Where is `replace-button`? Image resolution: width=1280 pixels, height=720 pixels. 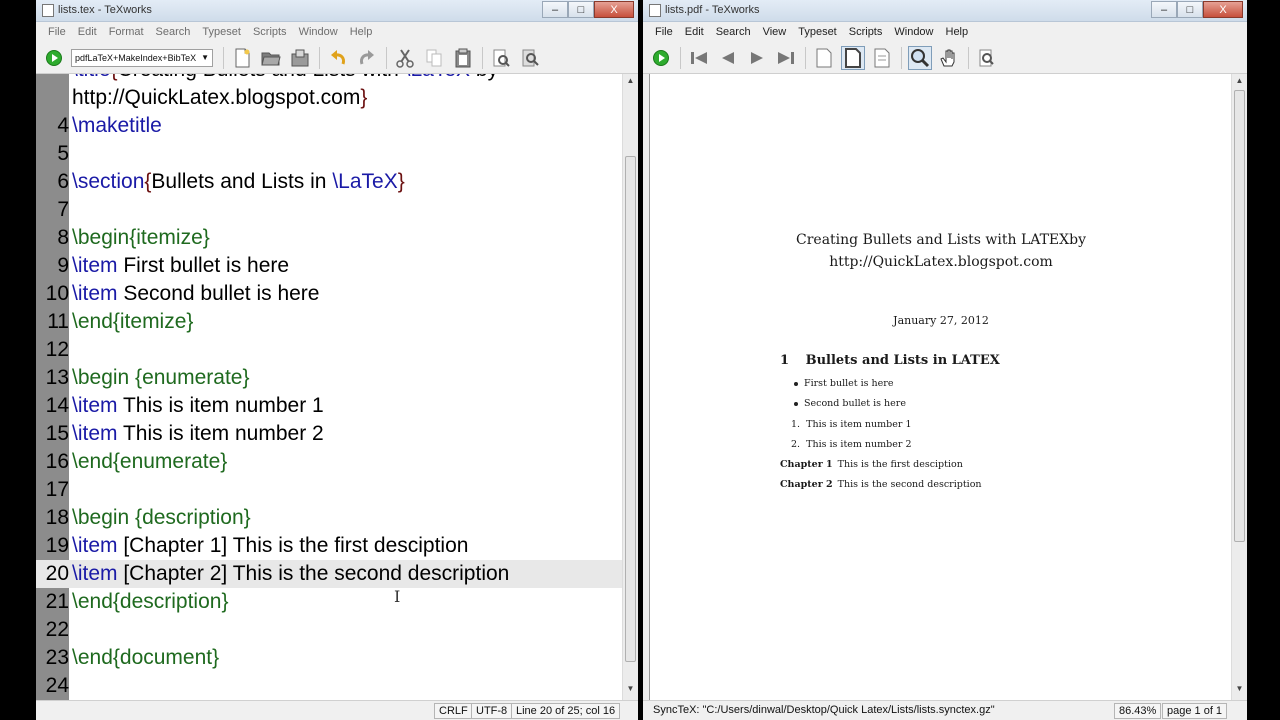 replace-button is located at coordinates (530, 58).